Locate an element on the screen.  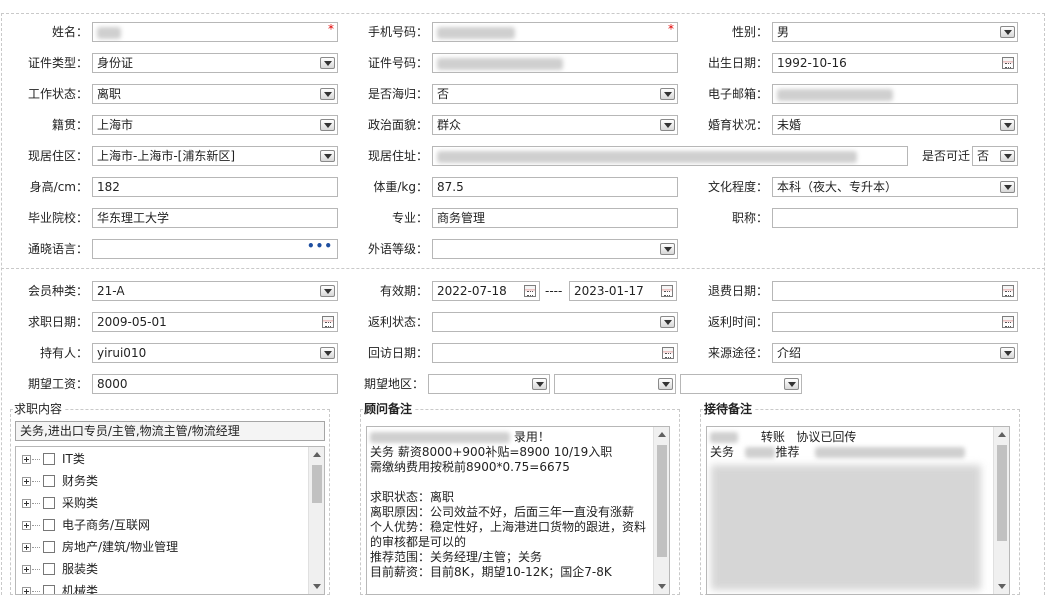
valid-period-label: 有效期： is located at coordinates (403, 291).